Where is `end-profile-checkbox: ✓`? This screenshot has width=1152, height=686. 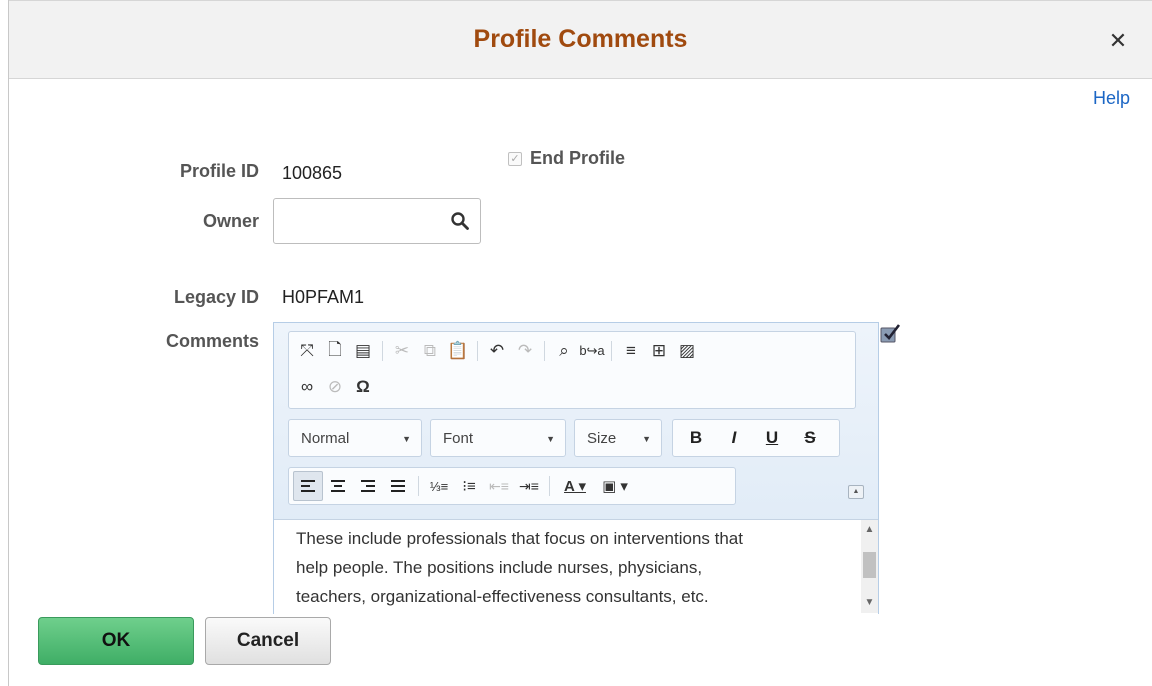
end-profile-checkbox: ✓ is located at coordinates (515, 158).